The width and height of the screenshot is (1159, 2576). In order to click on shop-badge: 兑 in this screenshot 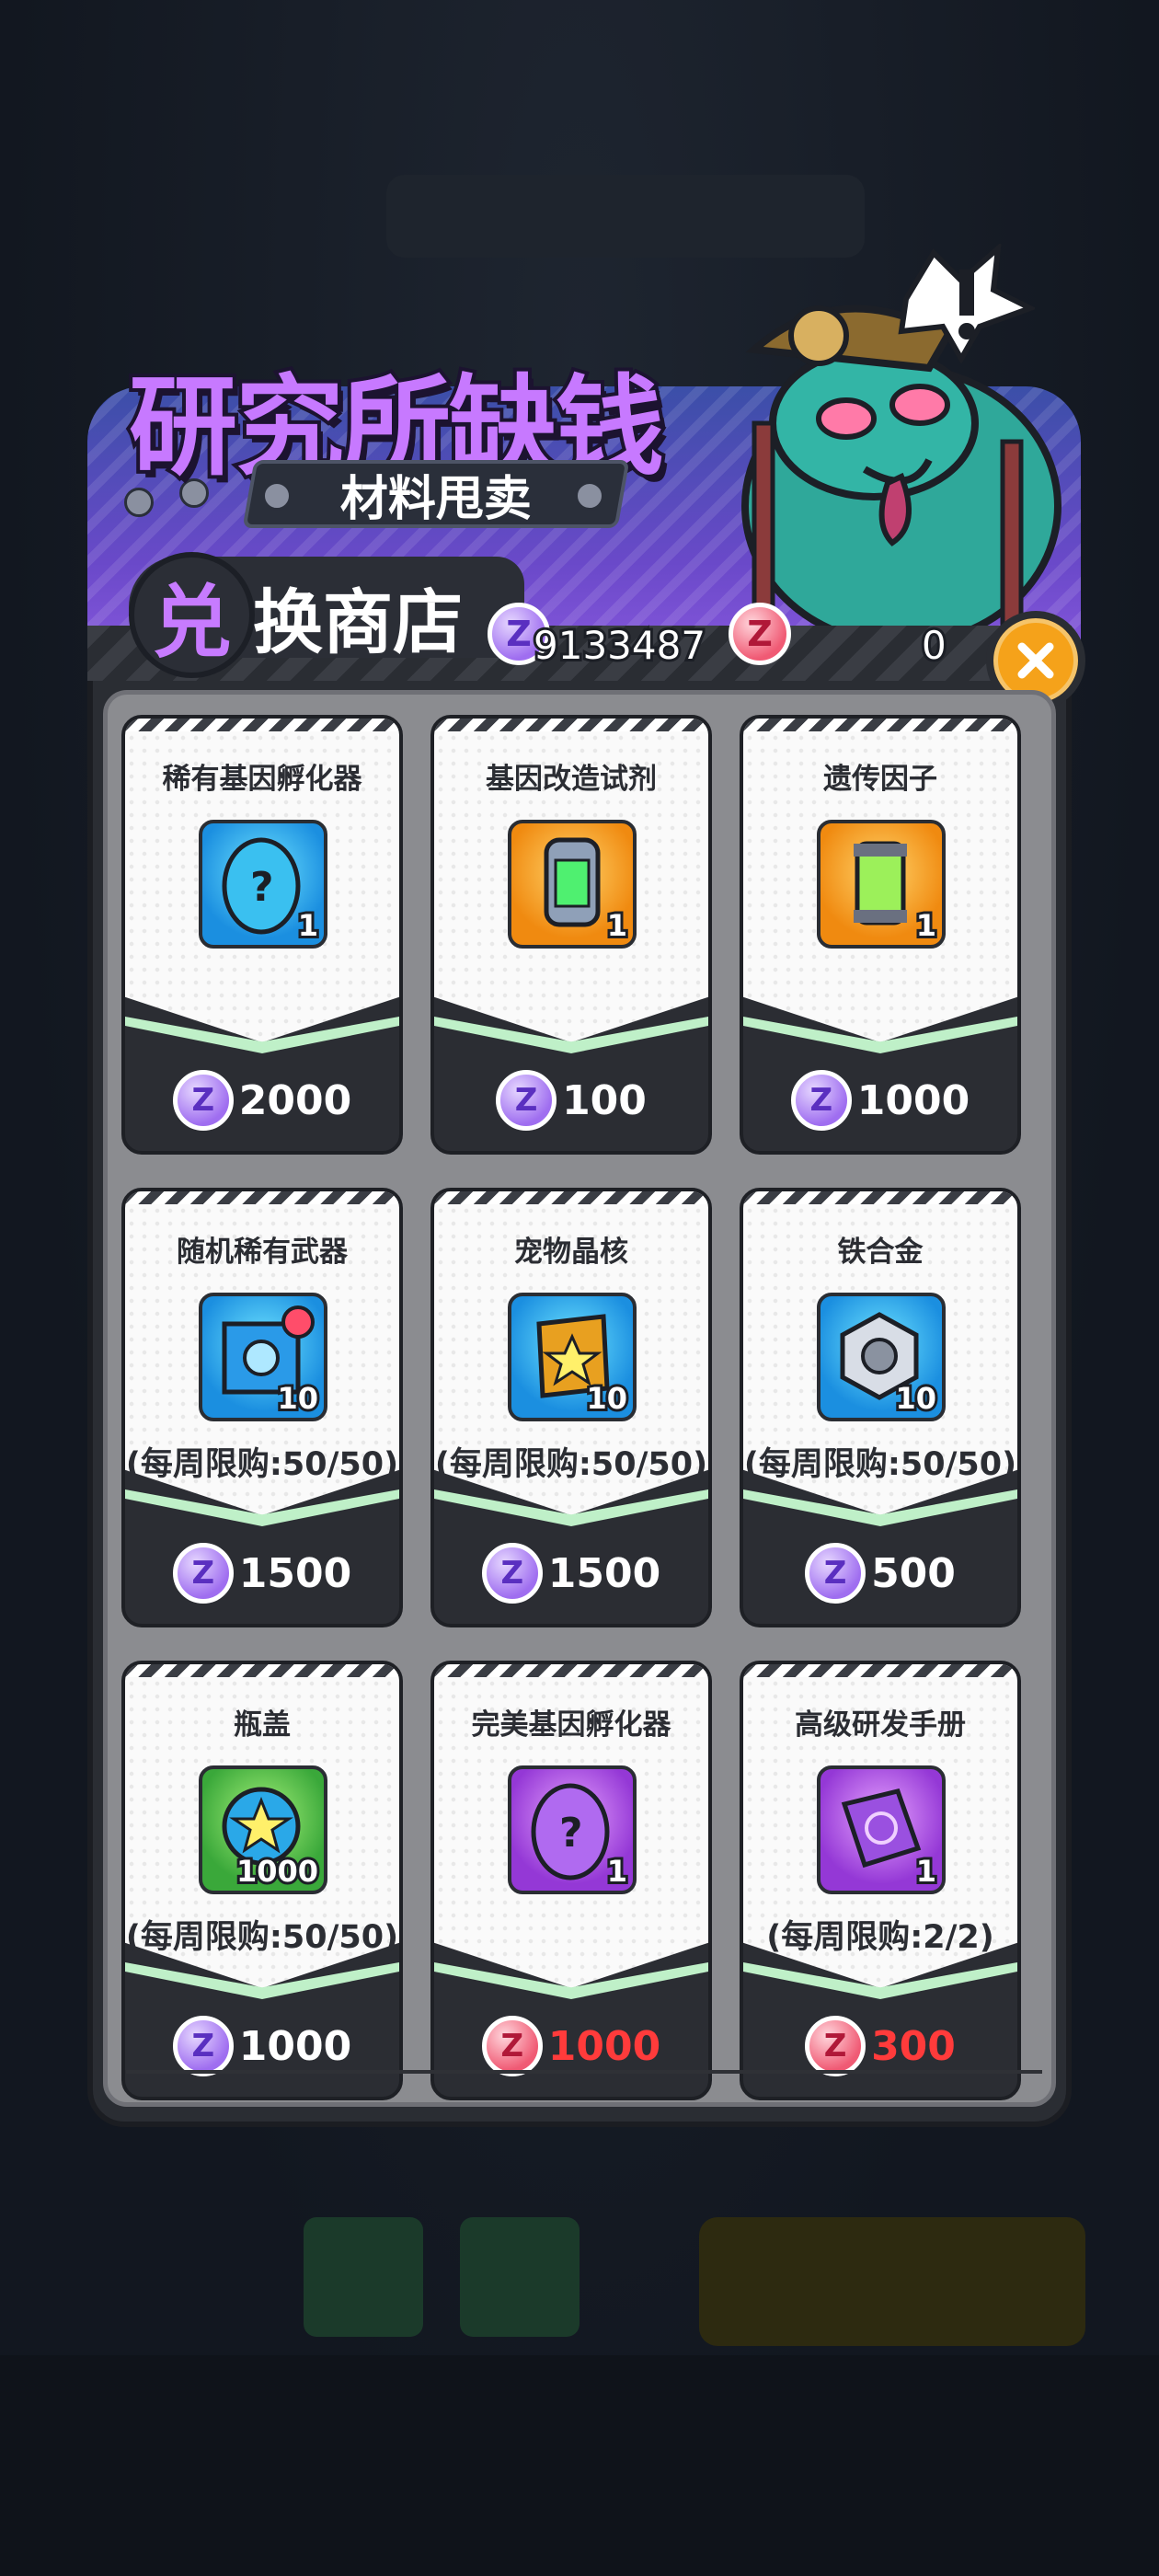, I will do `click(192, 615)`.